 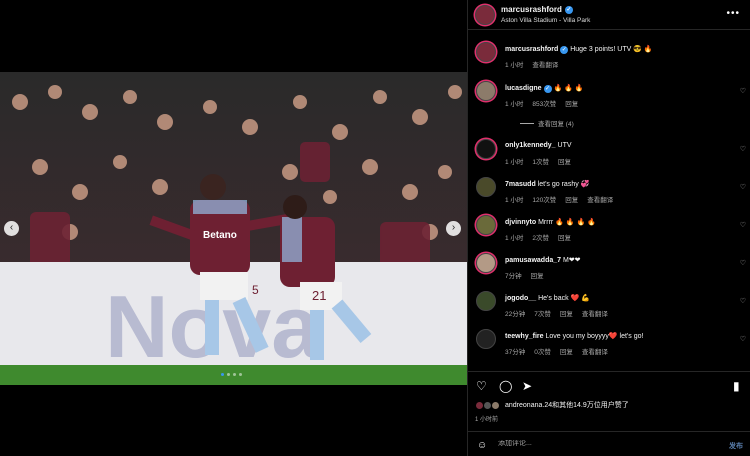 I want to click on comment-username: lucasdigne, so click(x=523, y=88).